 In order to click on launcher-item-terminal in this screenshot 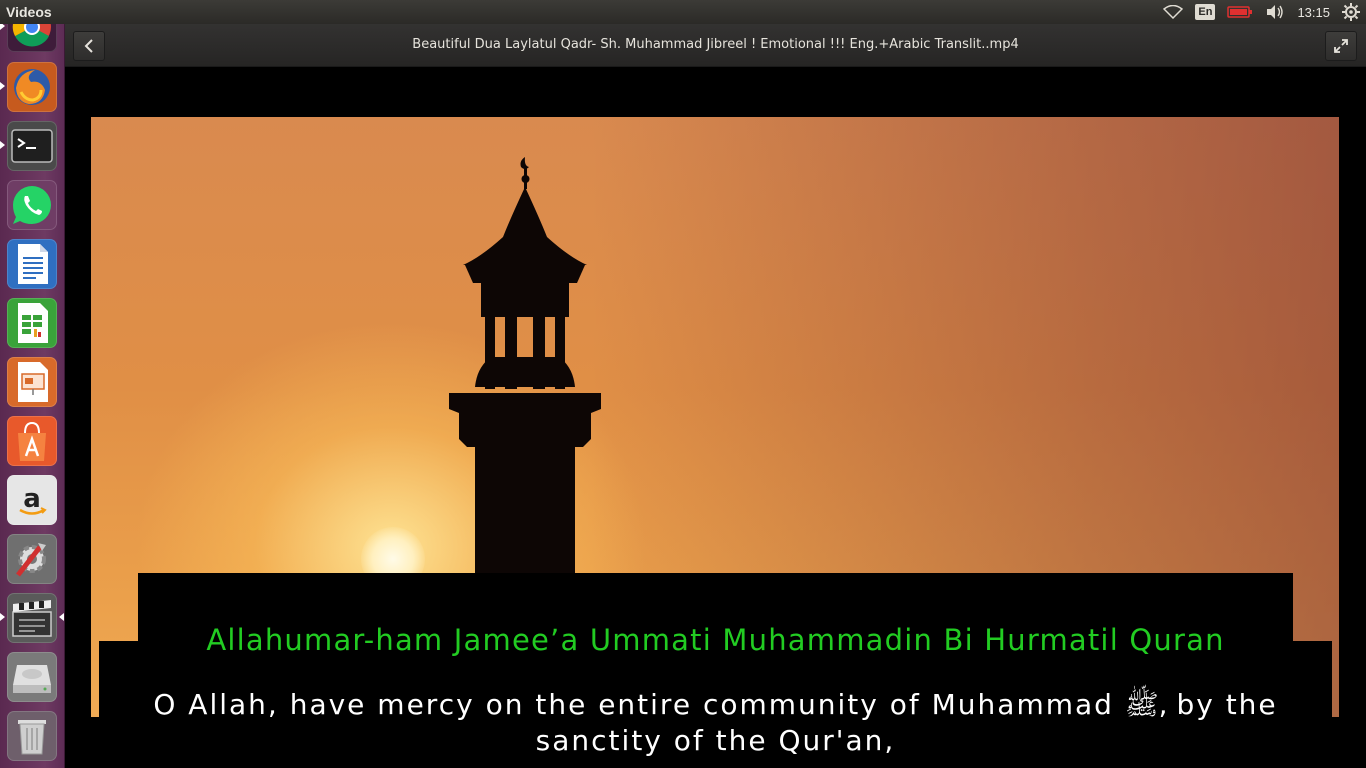, I will do `click(32, 146)`.